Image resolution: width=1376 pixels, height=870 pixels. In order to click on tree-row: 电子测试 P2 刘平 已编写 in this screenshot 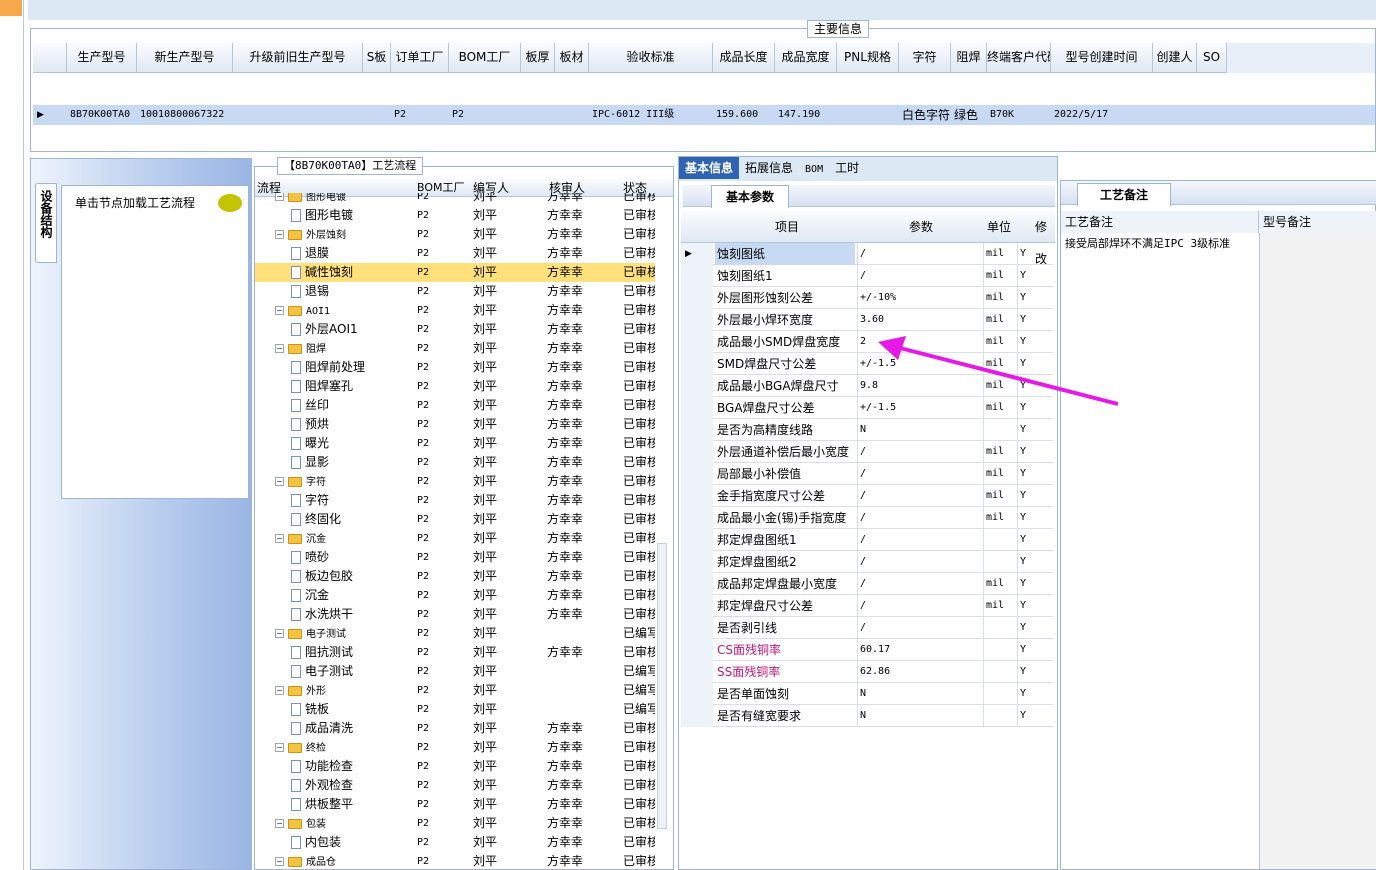, I will do `click(455, 671)`.